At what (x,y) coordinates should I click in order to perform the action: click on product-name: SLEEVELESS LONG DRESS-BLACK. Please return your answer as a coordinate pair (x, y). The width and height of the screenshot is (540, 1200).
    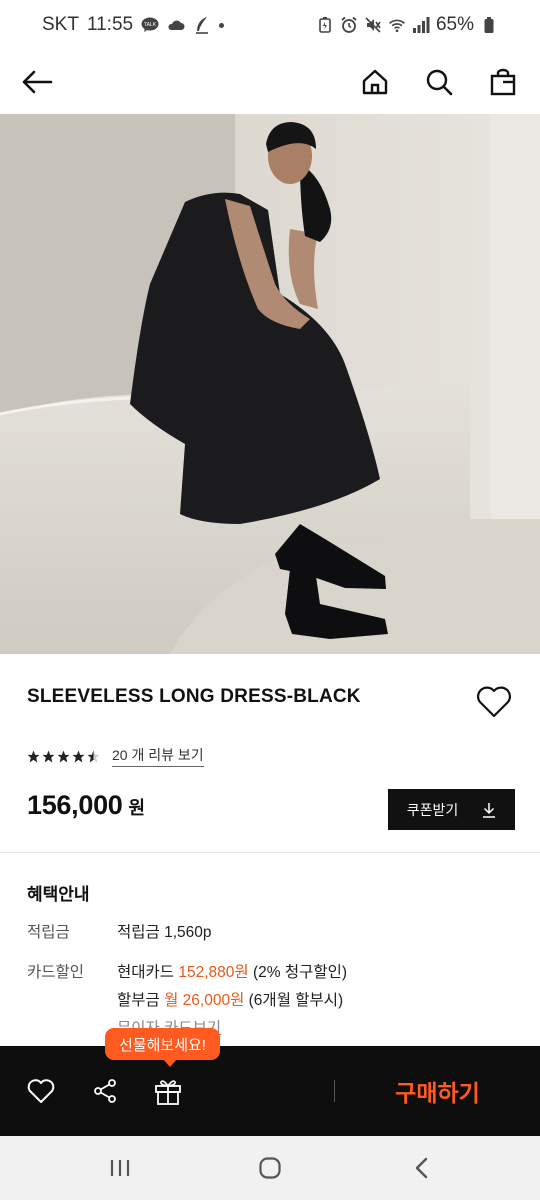
    Looking at the image, I should click on (194, 696).